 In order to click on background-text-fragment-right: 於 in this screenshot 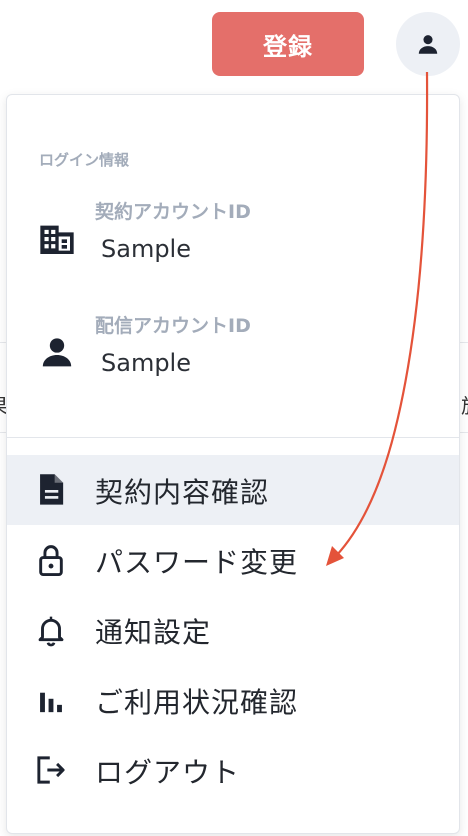, I will do `click(464, 404)`.